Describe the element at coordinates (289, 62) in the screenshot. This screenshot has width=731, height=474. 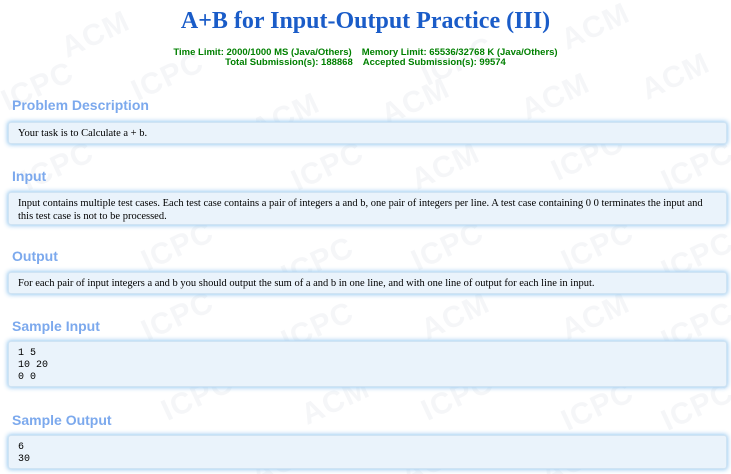
I see `total-submissions: Total Submission(s): 188868` at that location.